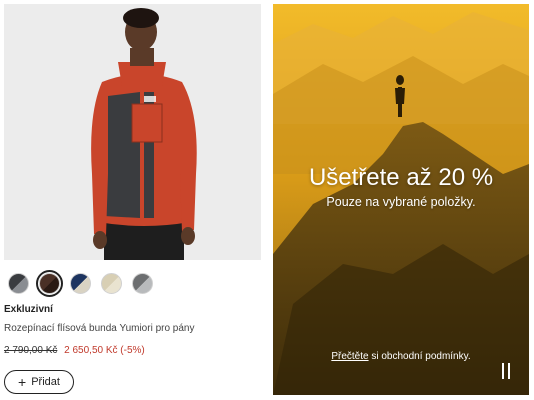  I want to click on pause-button, so click(506, 371).